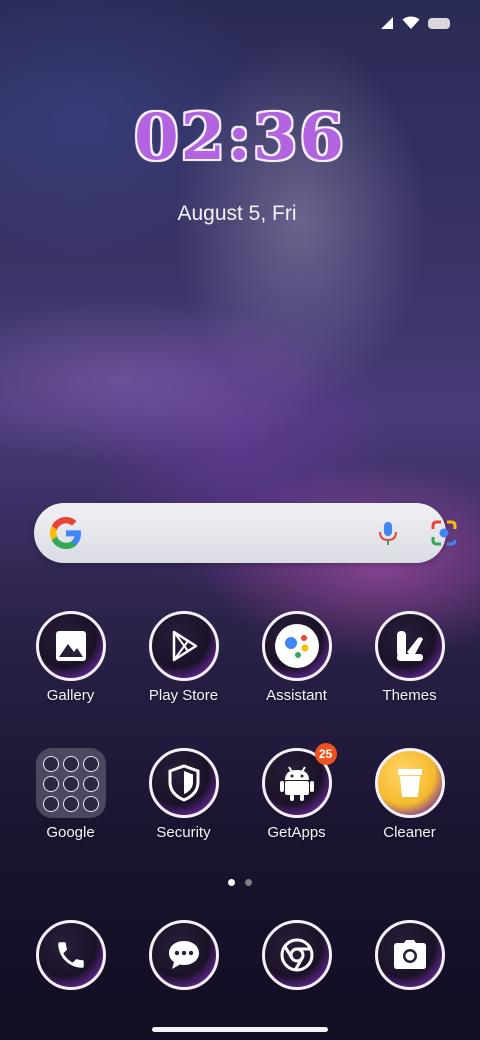 This screenshot has width=480, height=1040. What do you see at coordinates (444, 533) in the screenshot?
I see `lens-icon` at bounding box center [444, 533].